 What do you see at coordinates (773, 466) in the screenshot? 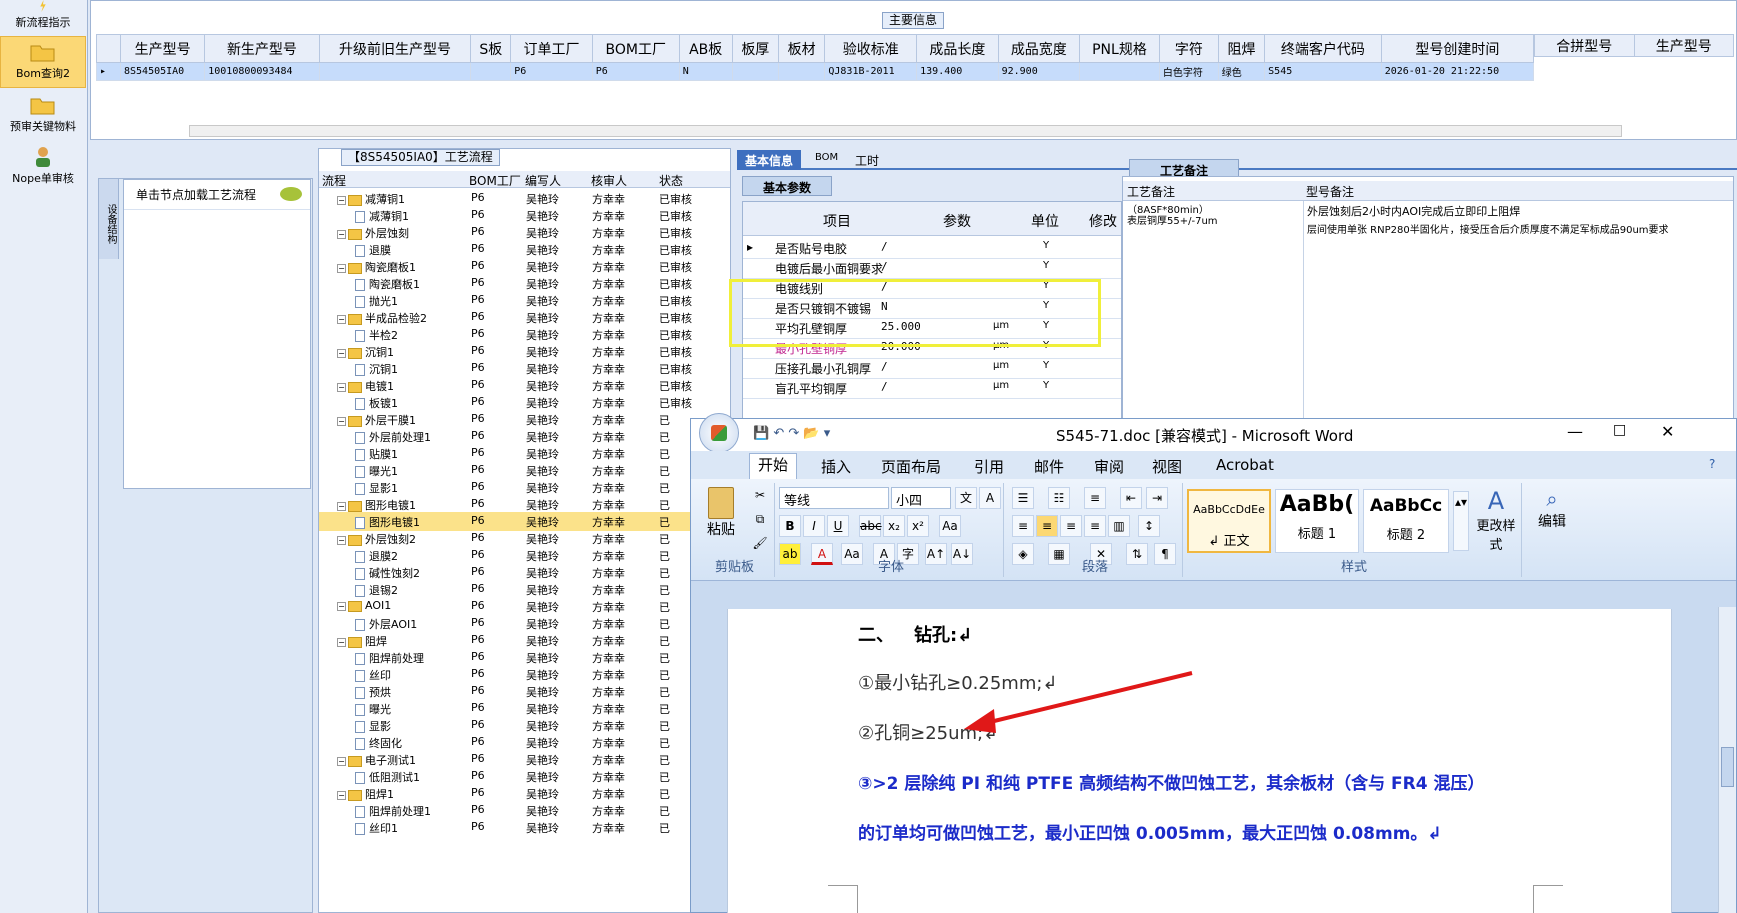
I see `tab-home: 开始` at bounding box center [773, 466].